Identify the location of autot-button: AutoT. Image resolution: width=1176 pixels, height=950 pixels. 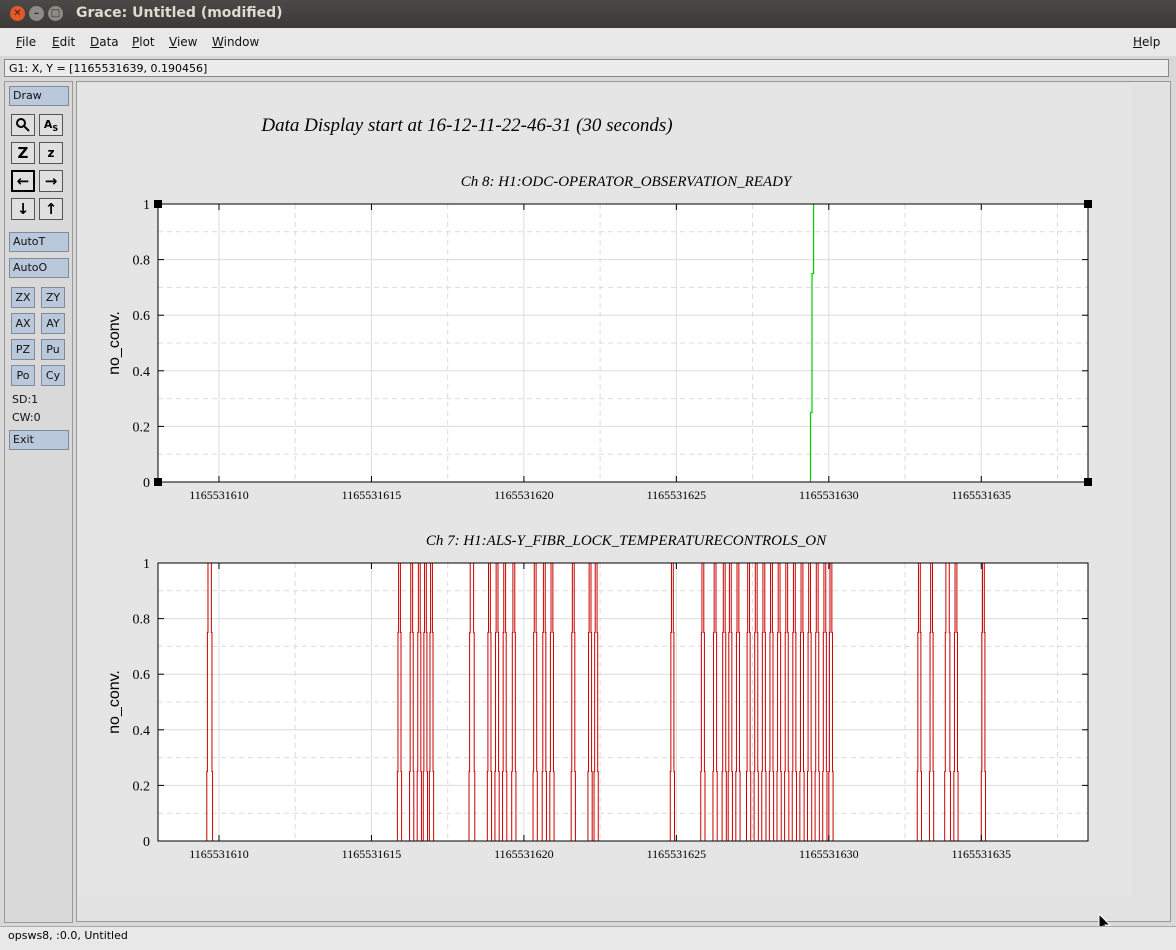
(39, 242).